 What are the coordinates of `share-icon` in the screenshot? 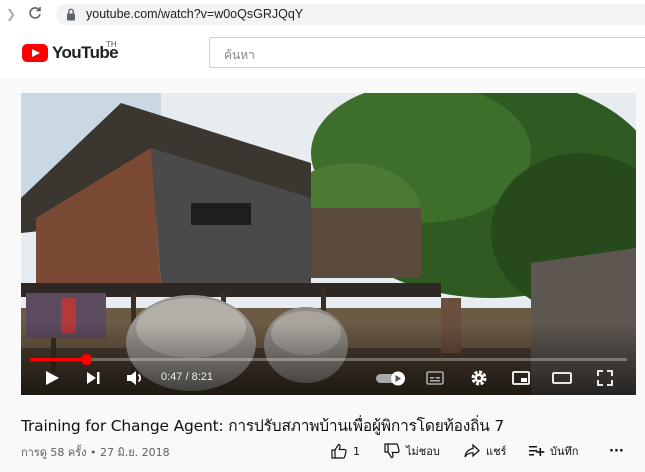 It's located at (472, 450).